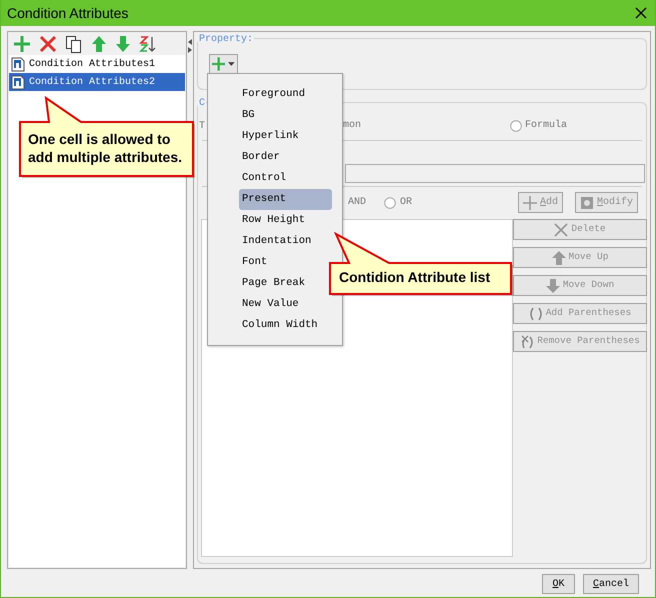 The image size is (656, 598). What do you see at coordinates (285, 325) in the screenshot?
I see `menu-item: Column Width` at bounding box center [285, 325].